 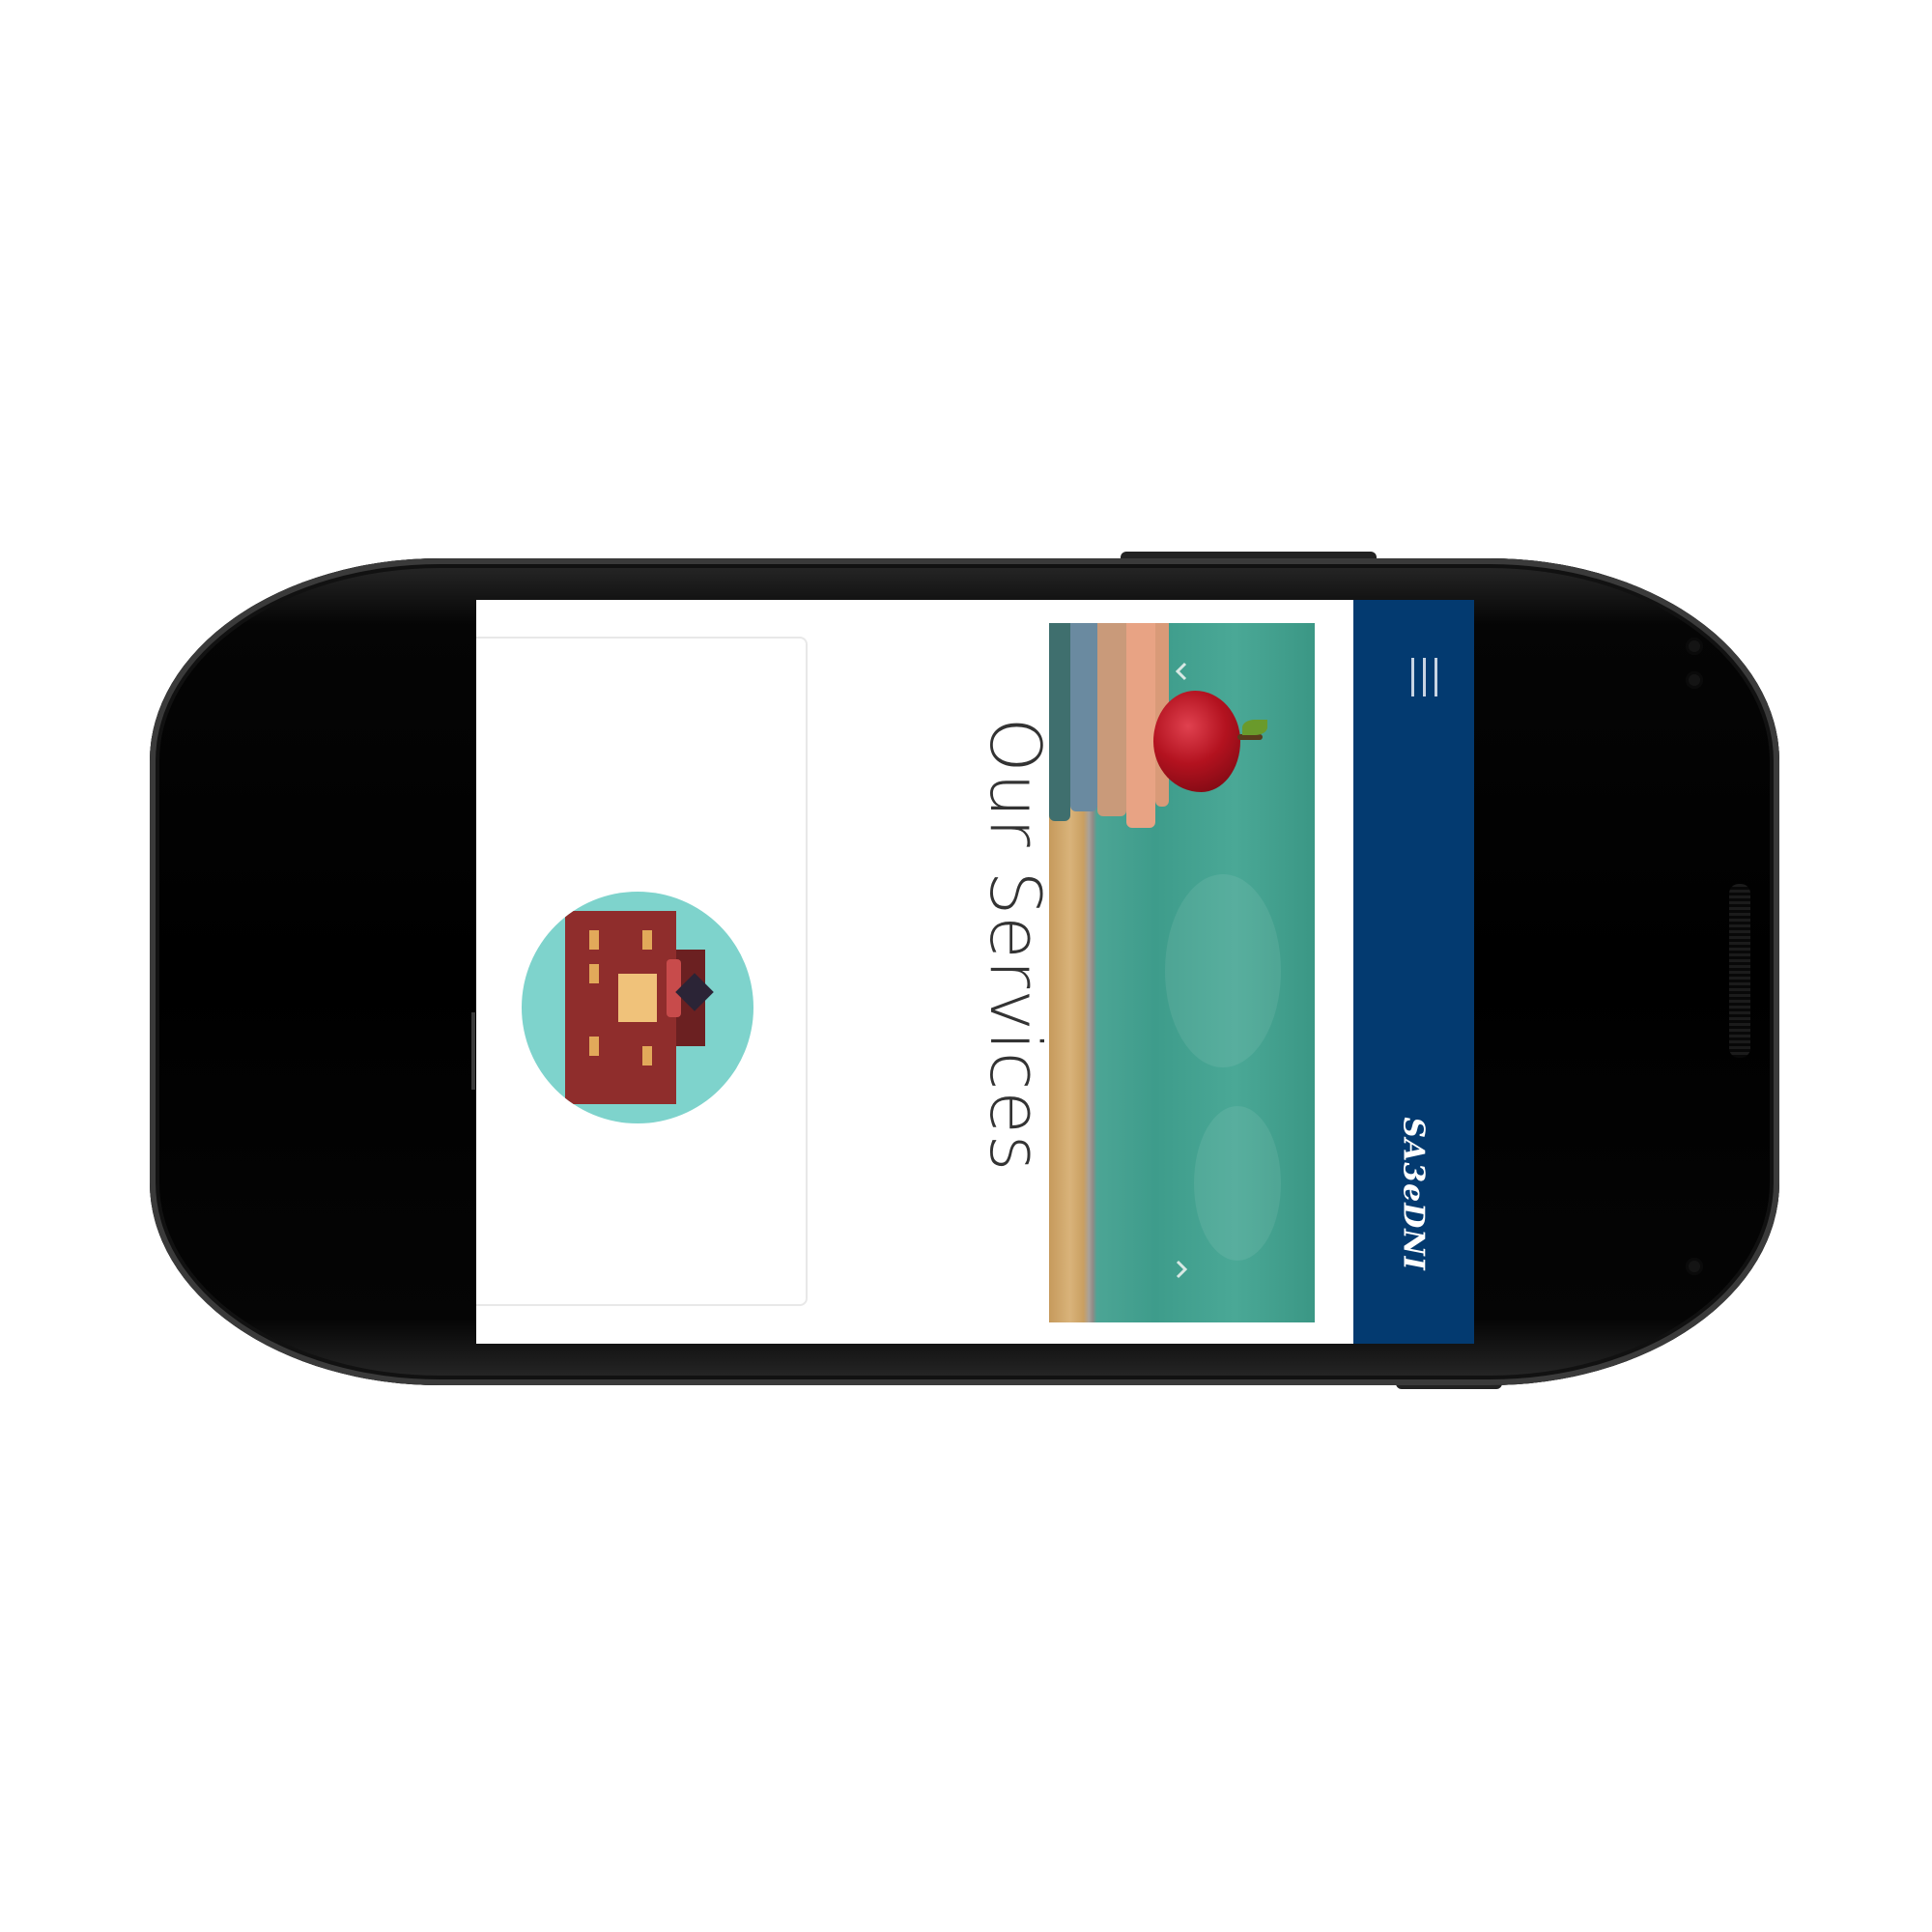 What do you see at coordinates (1413, 972) in the screenshot?
I see `navbar: SA3eDNI` at bounding box center [1413, 972].